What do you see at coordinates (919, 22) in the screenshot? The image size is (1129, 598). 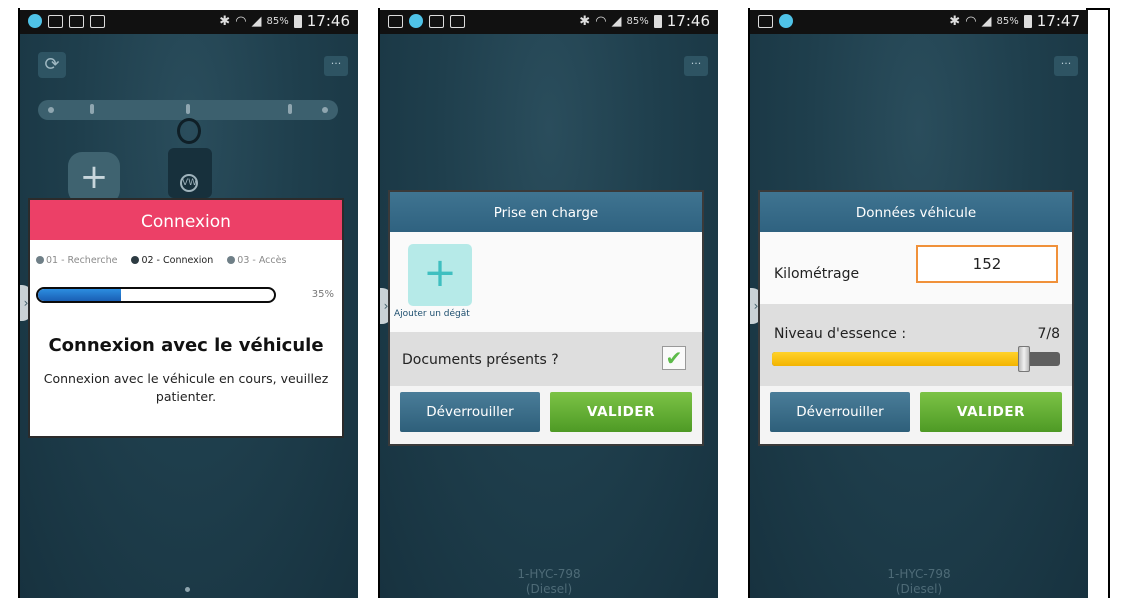 I see `status-bar: ✱ ◠ ◢ 85% 17:47` at bounding box center [919, 22].